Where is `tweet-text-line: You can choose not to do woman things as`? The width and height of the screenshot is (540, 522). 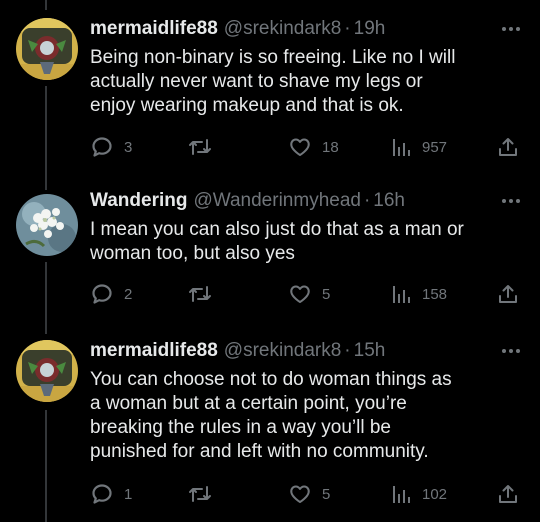 tweet-text-line: You can choose not to do woman things as is located at coordinates (271, 379).